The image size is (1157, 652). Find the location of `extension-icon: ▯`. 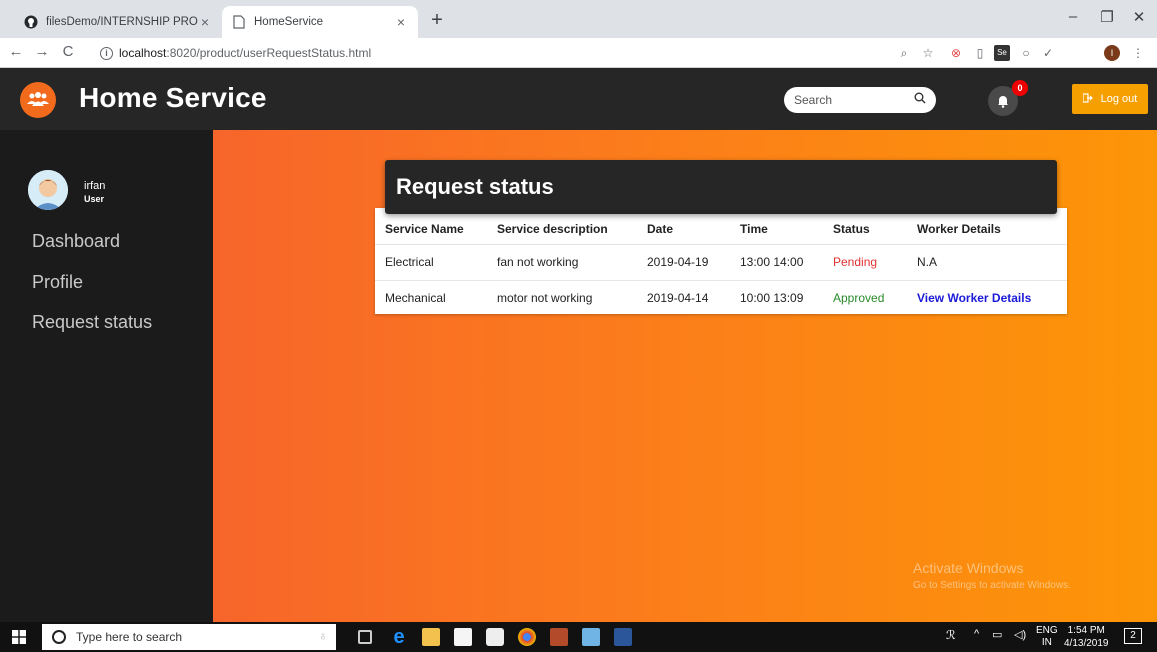

extension-icon: ▯ is located at coordinates (980, 53).